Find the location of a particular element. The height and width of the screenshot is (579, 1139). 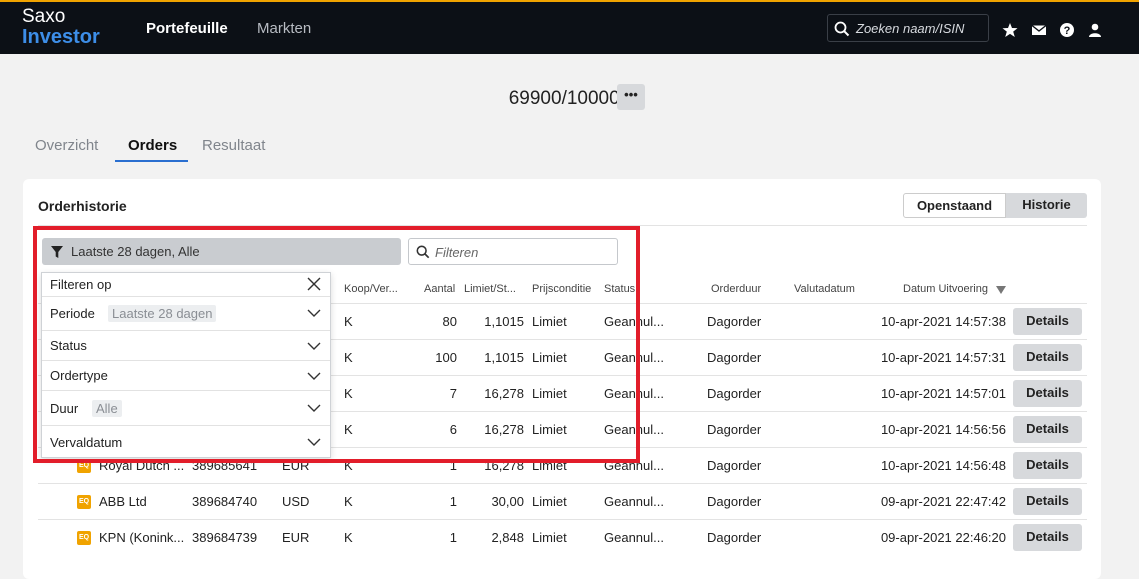

help-icon: ? is located at coordinates (1067, 30).